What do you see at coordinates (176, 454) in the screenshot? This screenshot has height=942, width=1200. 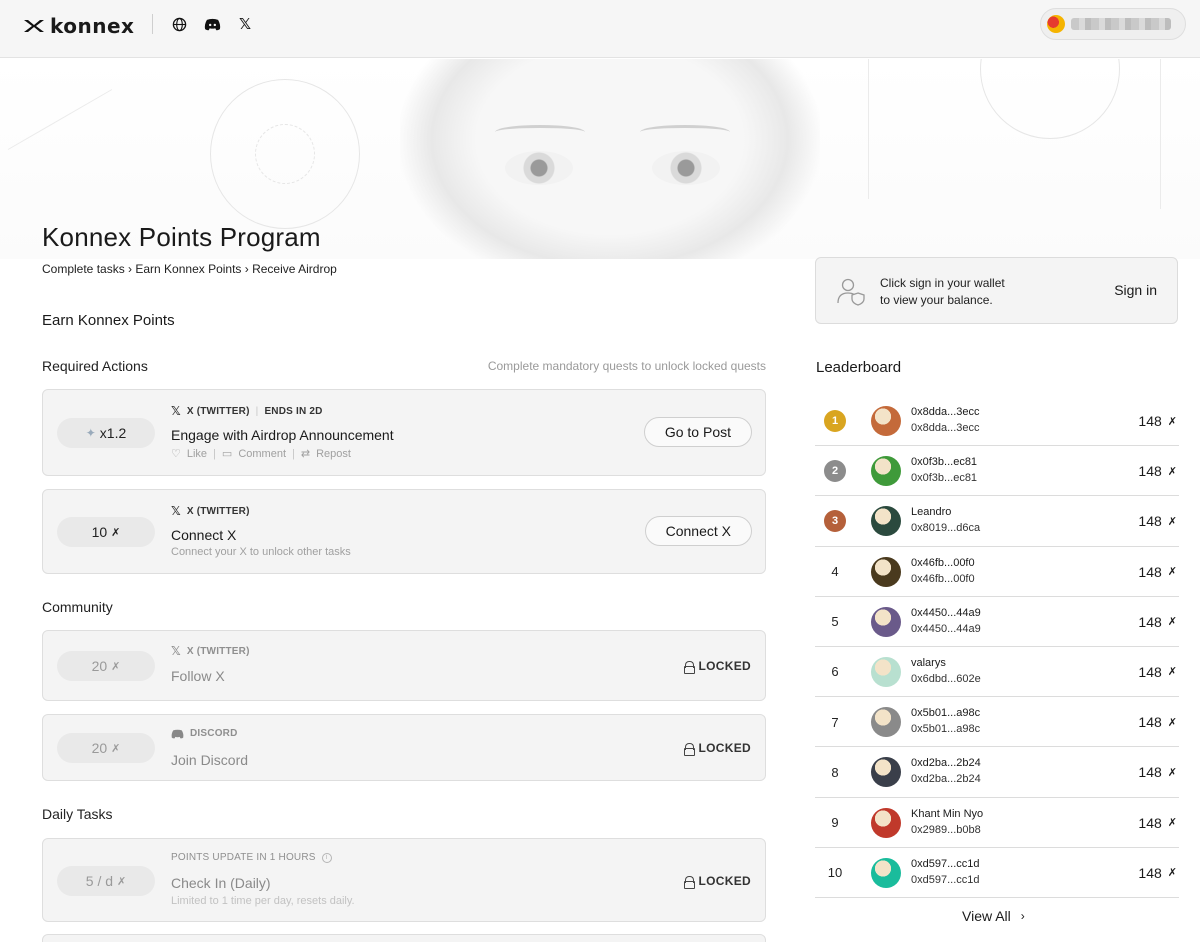 I see `like-icon: ♡` at bounding box center [176, 454].